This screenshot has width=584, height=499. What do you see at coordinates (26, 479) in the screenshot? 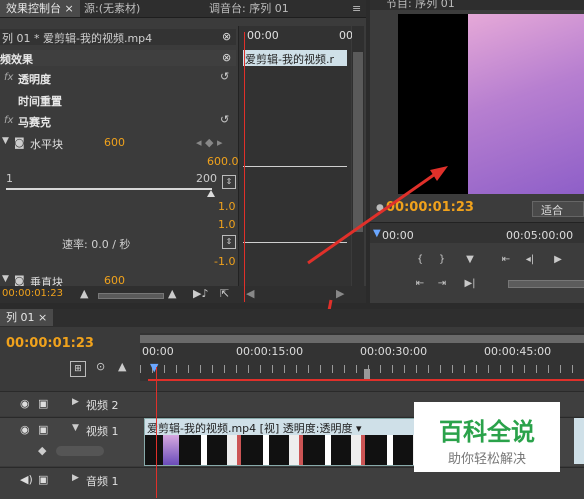
I see `speaker-icon: ◀)` at bounding box center [26, 479].